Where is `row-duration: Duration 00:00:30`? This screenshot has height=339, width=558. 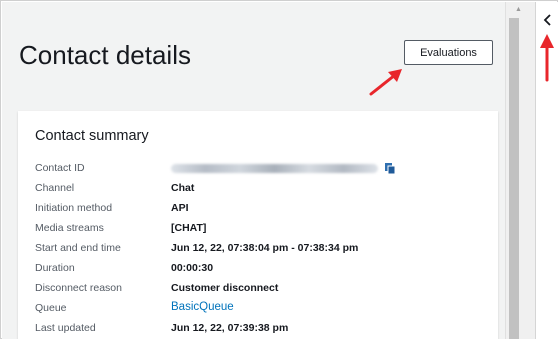
row-duration: Duration 00:00:30 is located at coordinates (258, 271).